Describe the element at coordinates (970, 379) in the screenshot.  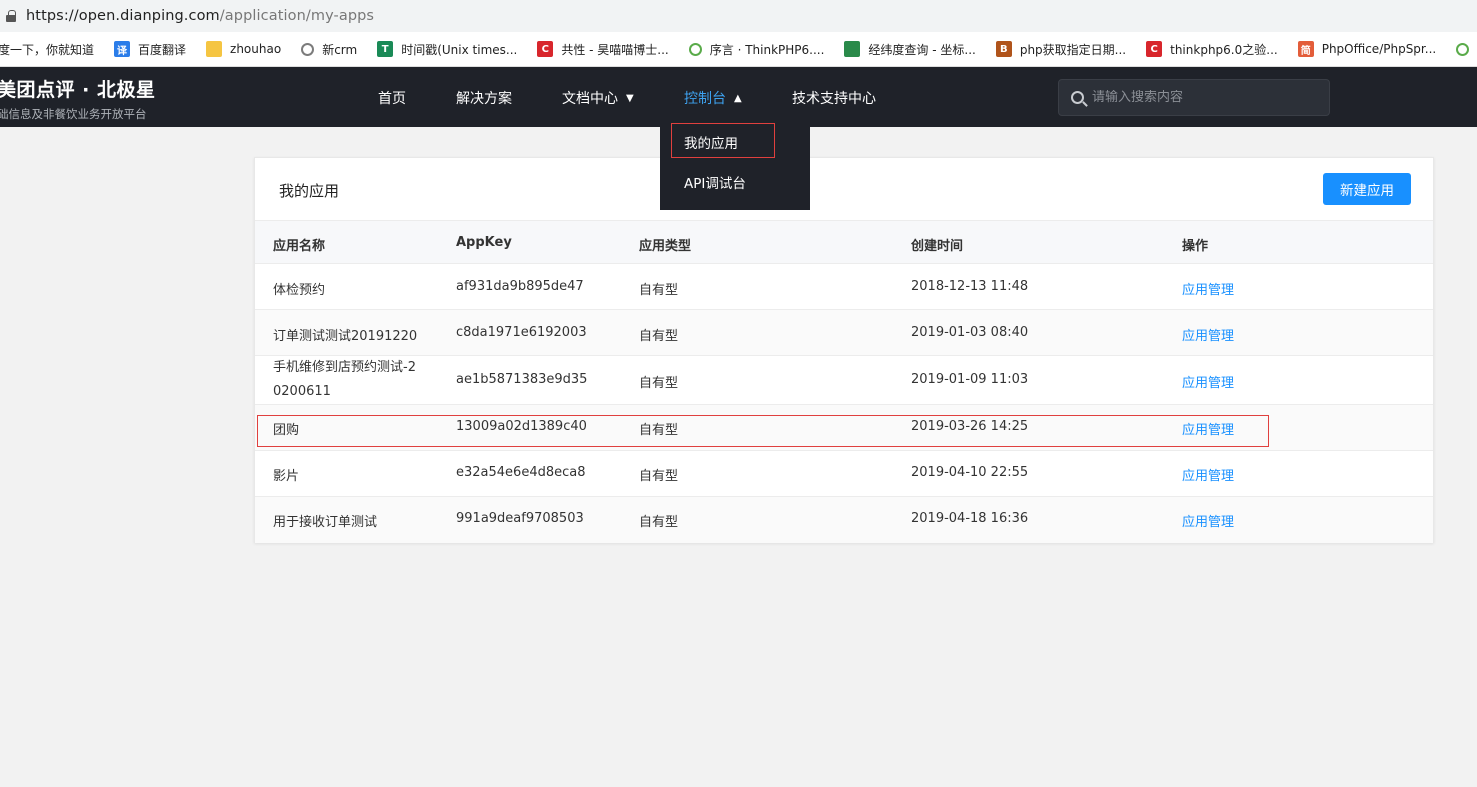
I see `app-created: 2019-01-09 11:03` at that location.